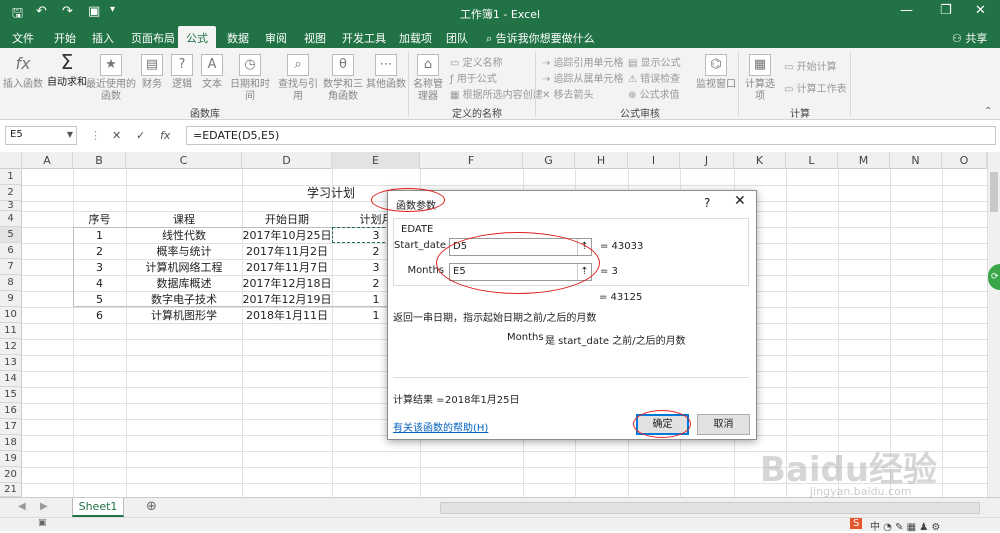 The height and width of the screenshot is (533, 1000). Describe the element at coordinates (99, 283) in the screenshot. I see `table-cell: 4` at that location.